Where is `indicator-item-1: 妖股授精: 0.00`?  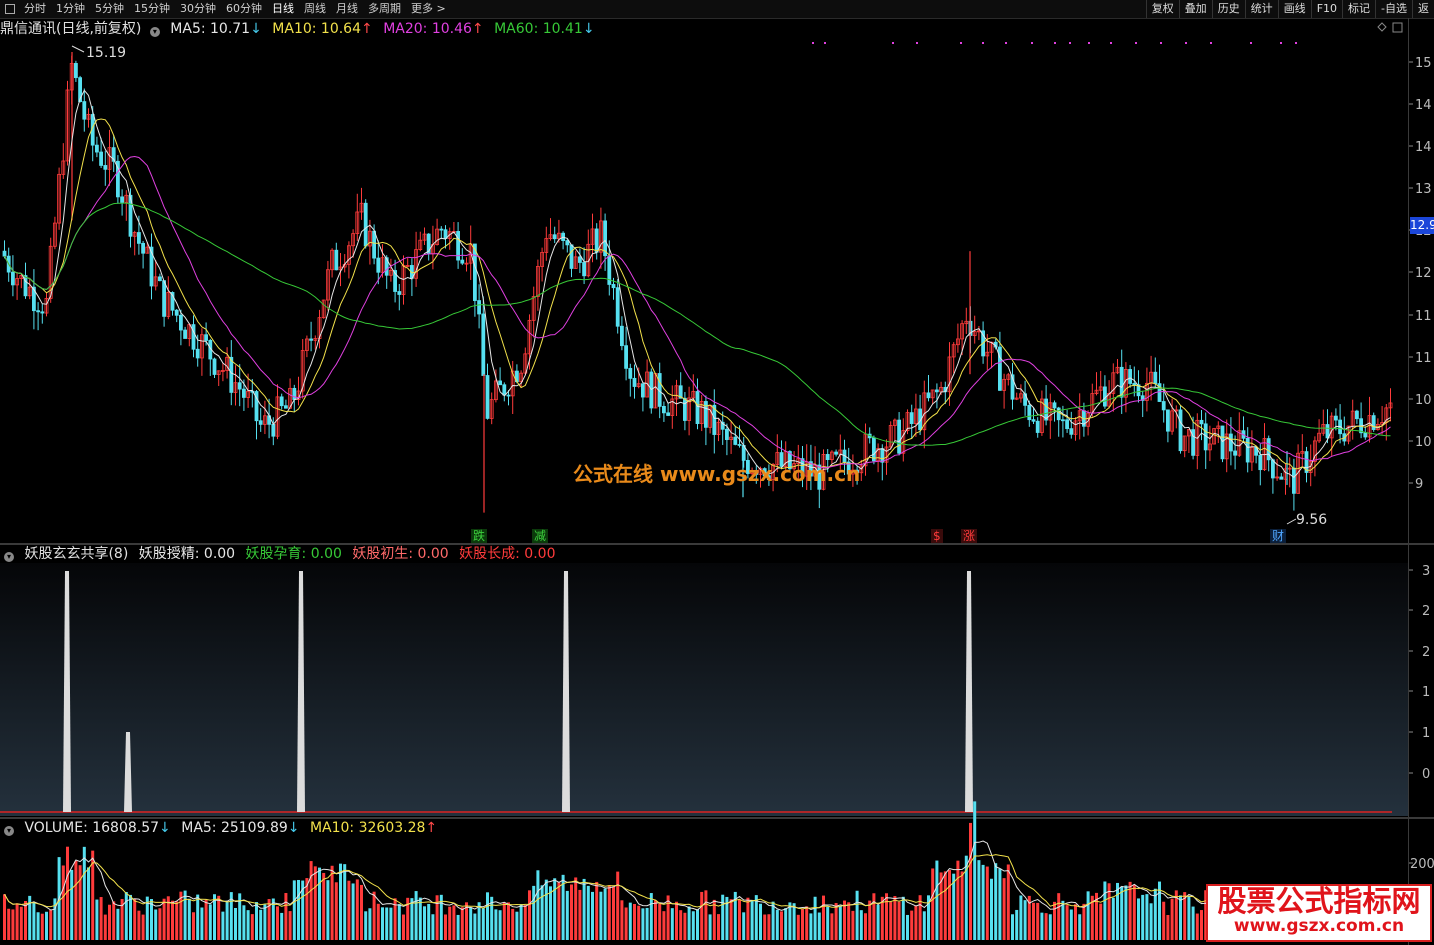 indicator-item-1: 妖股授精: 0.00 is located at coordinates (187, 554).